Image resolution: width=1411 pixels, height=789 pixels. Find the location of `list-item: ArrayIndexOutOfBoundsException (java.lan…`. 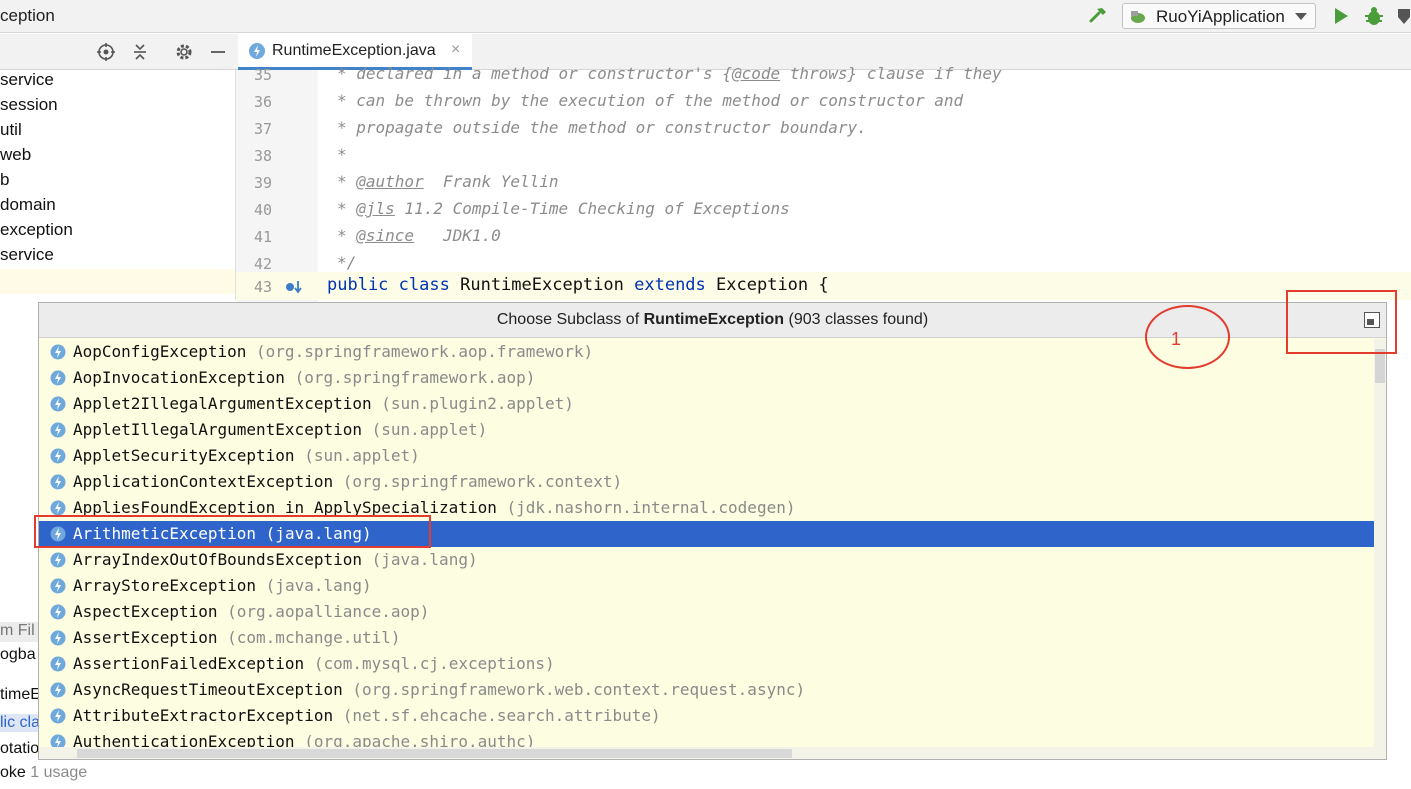

list-item: ArrayIndexOutOfBoundsException (java.lan… is located at coordinates (712, 560).